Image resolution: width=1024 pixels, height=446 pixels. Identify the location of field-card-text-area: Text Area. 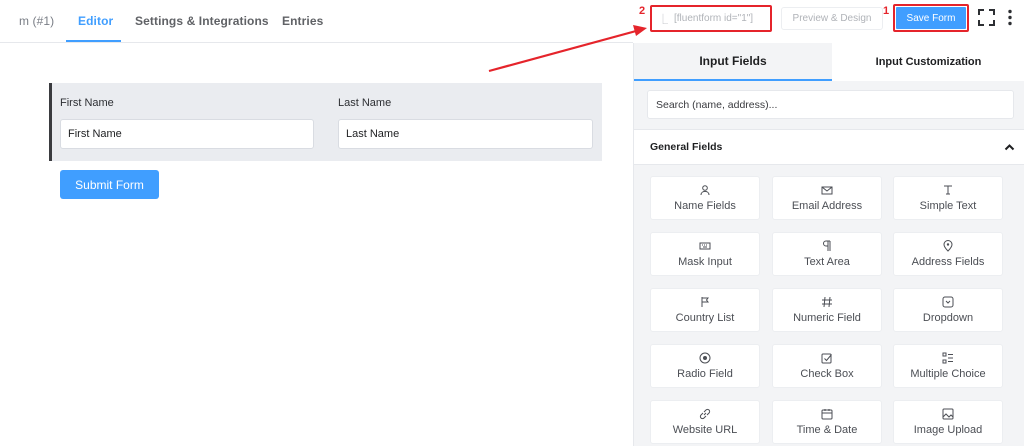
(827, 254).